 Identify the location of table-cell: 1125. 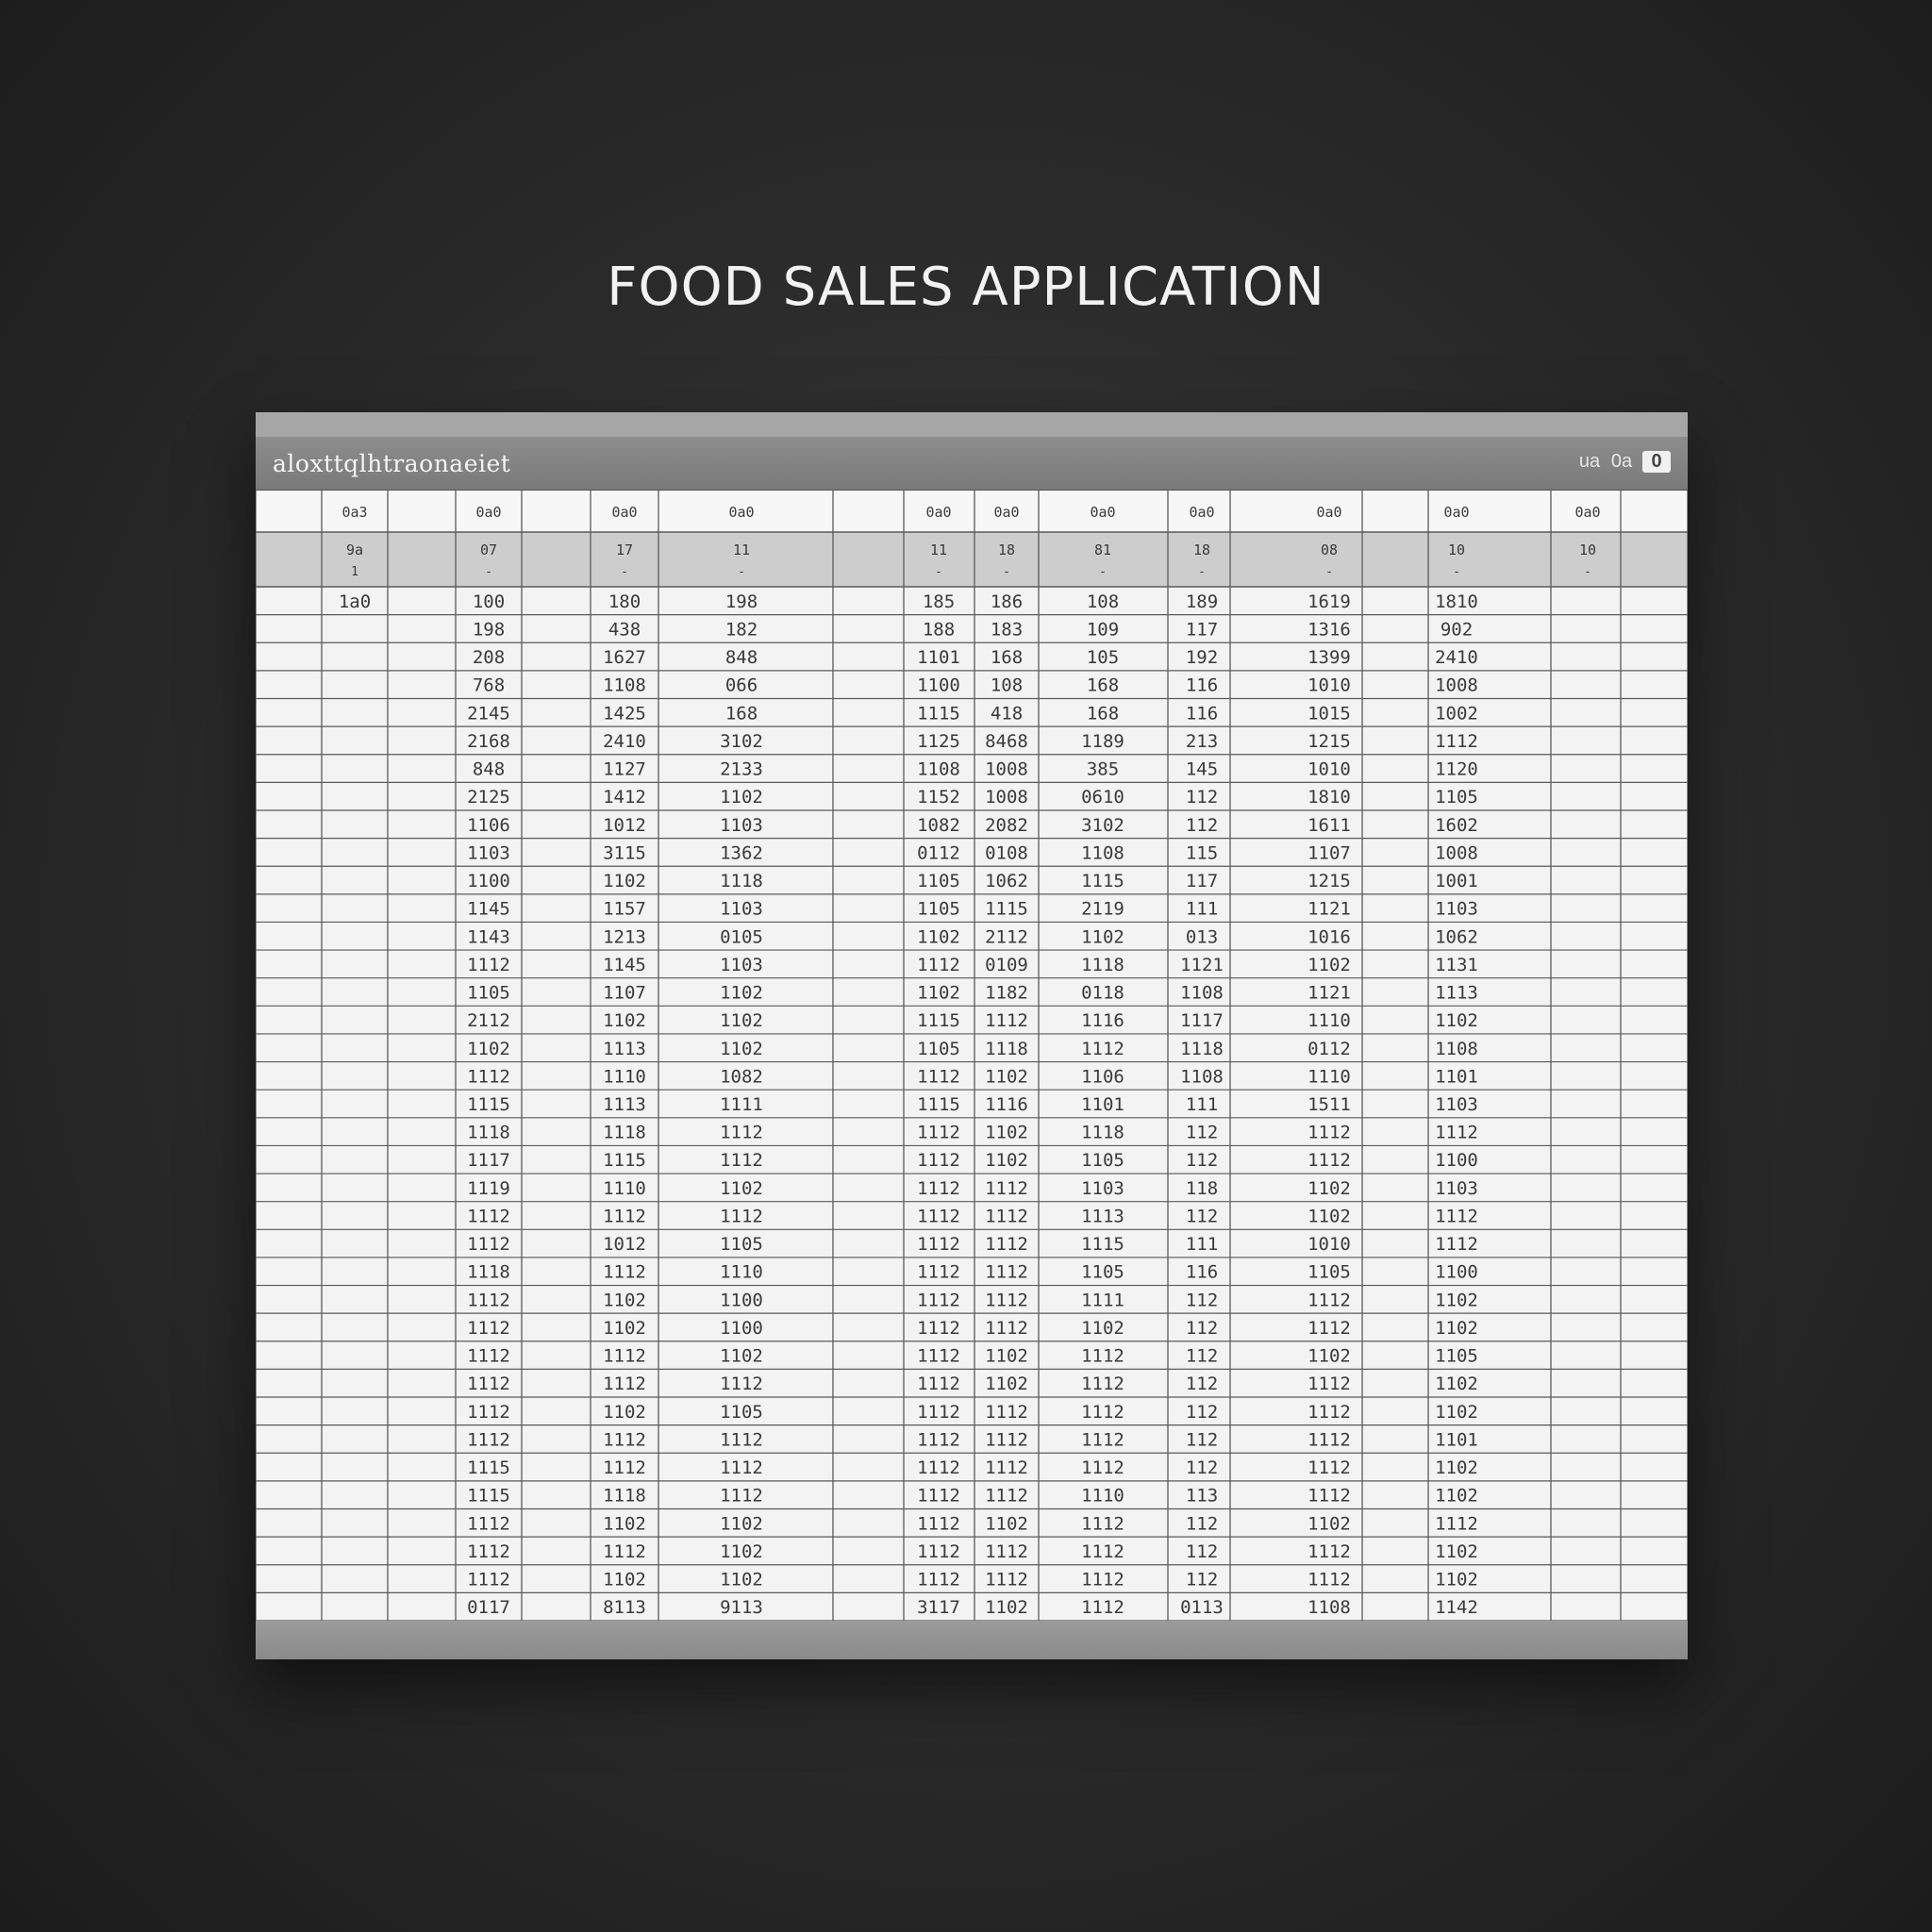
(938, 741).